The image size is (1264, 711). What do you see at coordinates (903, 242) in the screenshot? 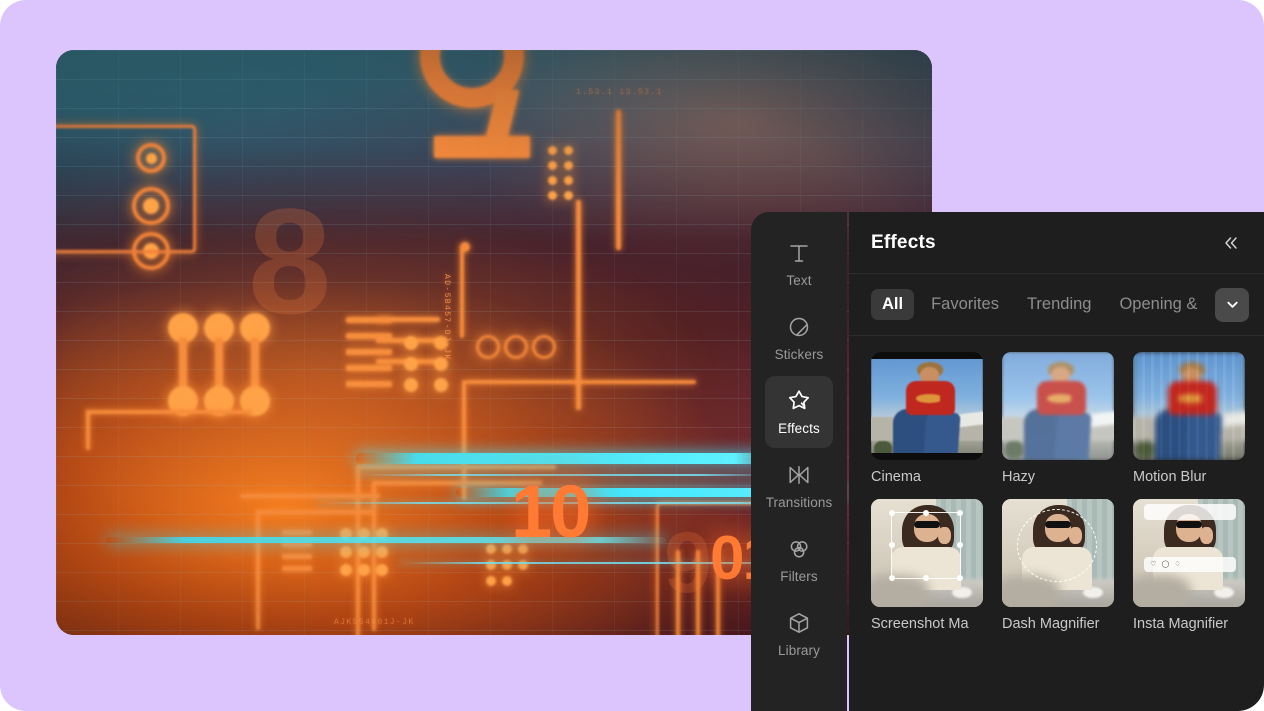
I see `page-title: Effects` at bounding box center [903, 242].